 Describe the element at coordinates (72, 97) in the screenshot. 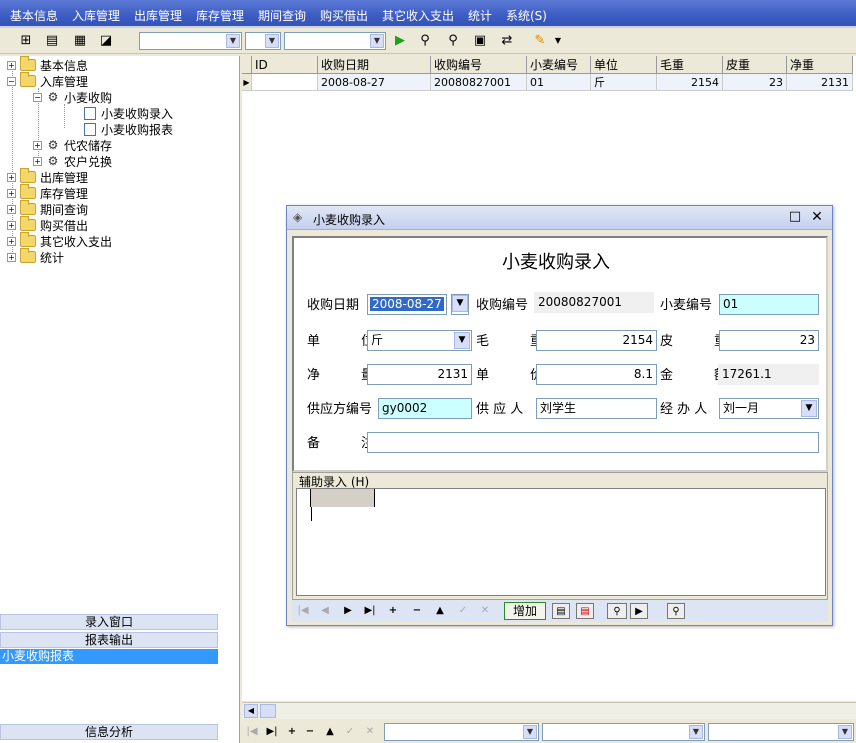

I see `tree-item-wheat-purchase: − ⚙ 小麦收购` at that location.